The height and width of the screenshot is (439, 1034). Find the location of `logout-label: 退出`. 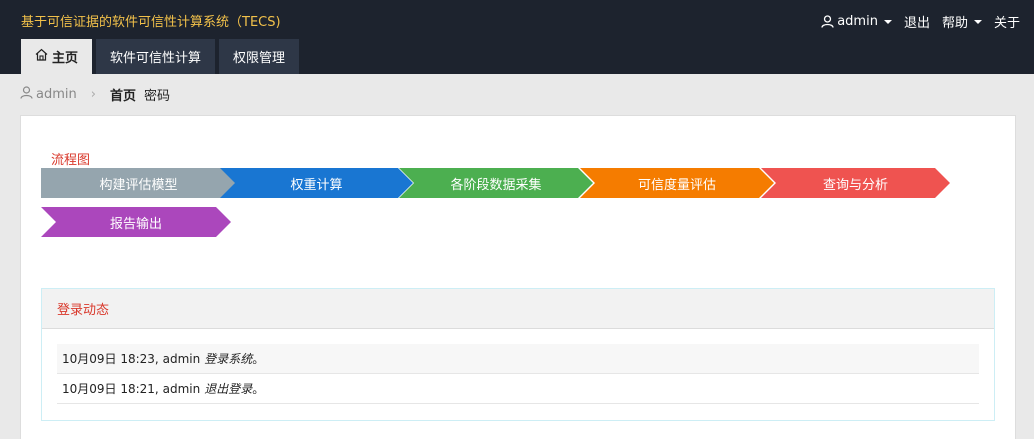

logout-label: 退出 is located at coordinates (916, 23).